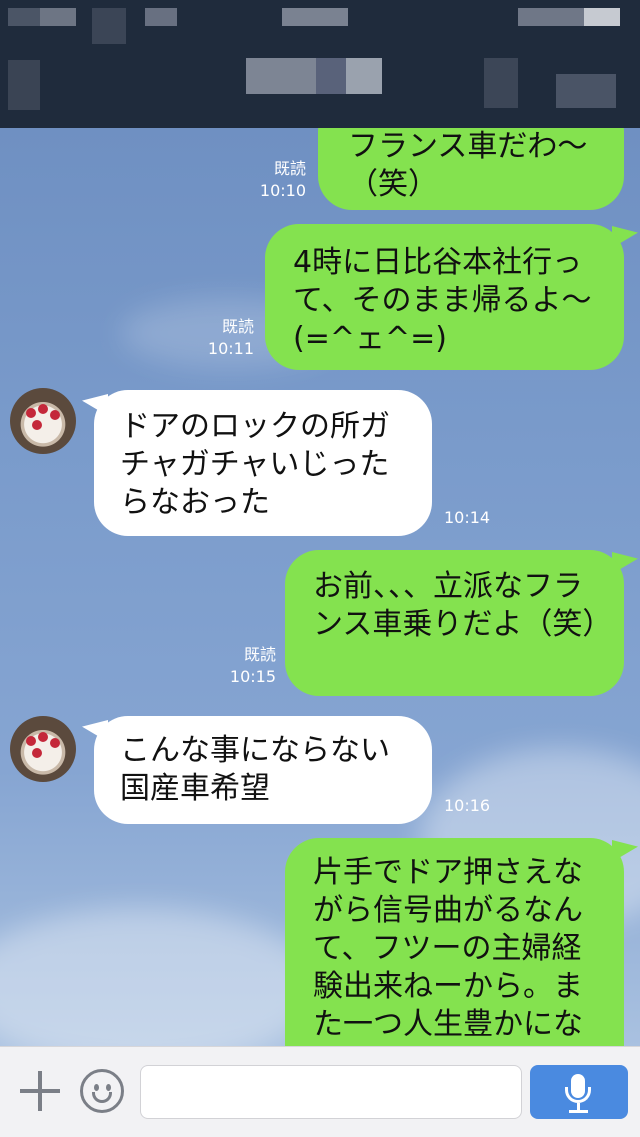 The width and height of the screenshot is (640, 1137). Describe the element at coordinates (263, 463) in the screenshot. I see `message-bubble-incoming: ドアのロックの所ガチャガチャいじったらなおった` at that location.